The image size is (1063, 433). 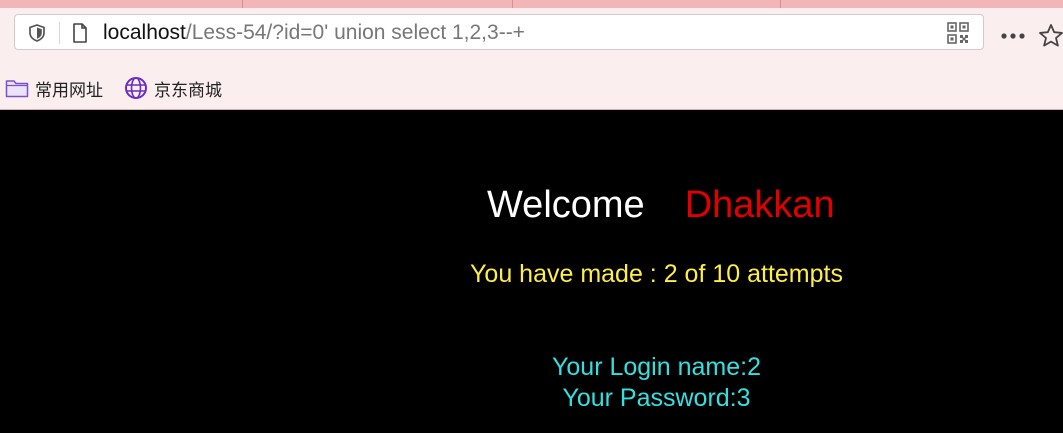 I want to click on bookmark-label: 常用网址, so click(x=69, y=90).